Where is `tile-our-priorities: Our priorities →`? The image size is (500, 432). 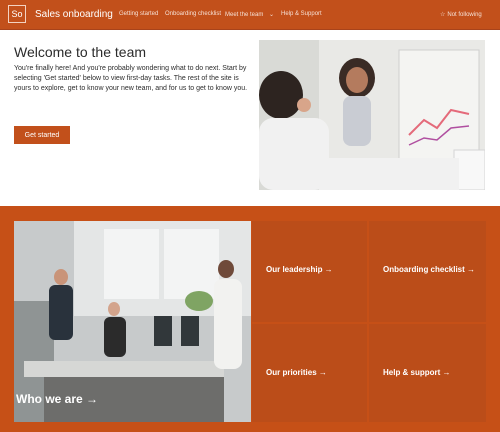
tile-our-priorities: Our priorities → is located at coordinates (309, 373).